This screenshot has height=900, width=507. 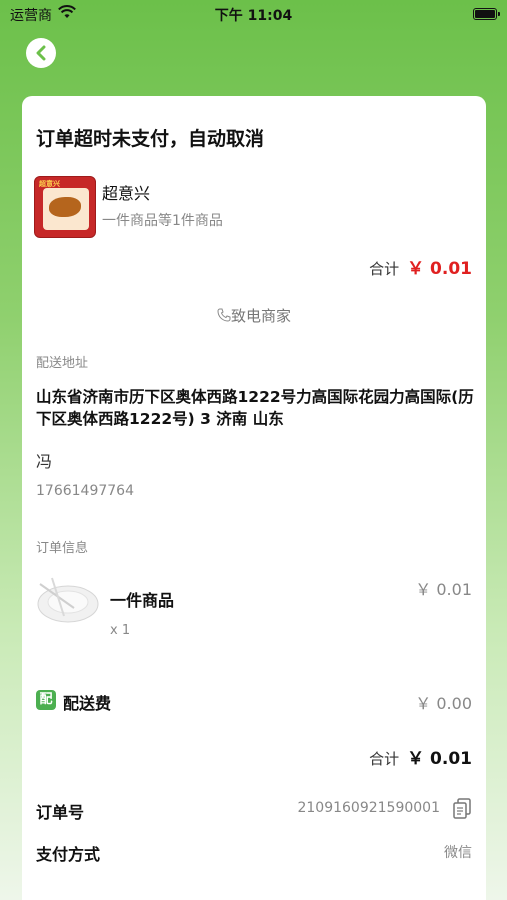 What do you see at coordinates (384, 269) in the screenshot?
I see `total-label: 合计` at bounding box center [384, 269].